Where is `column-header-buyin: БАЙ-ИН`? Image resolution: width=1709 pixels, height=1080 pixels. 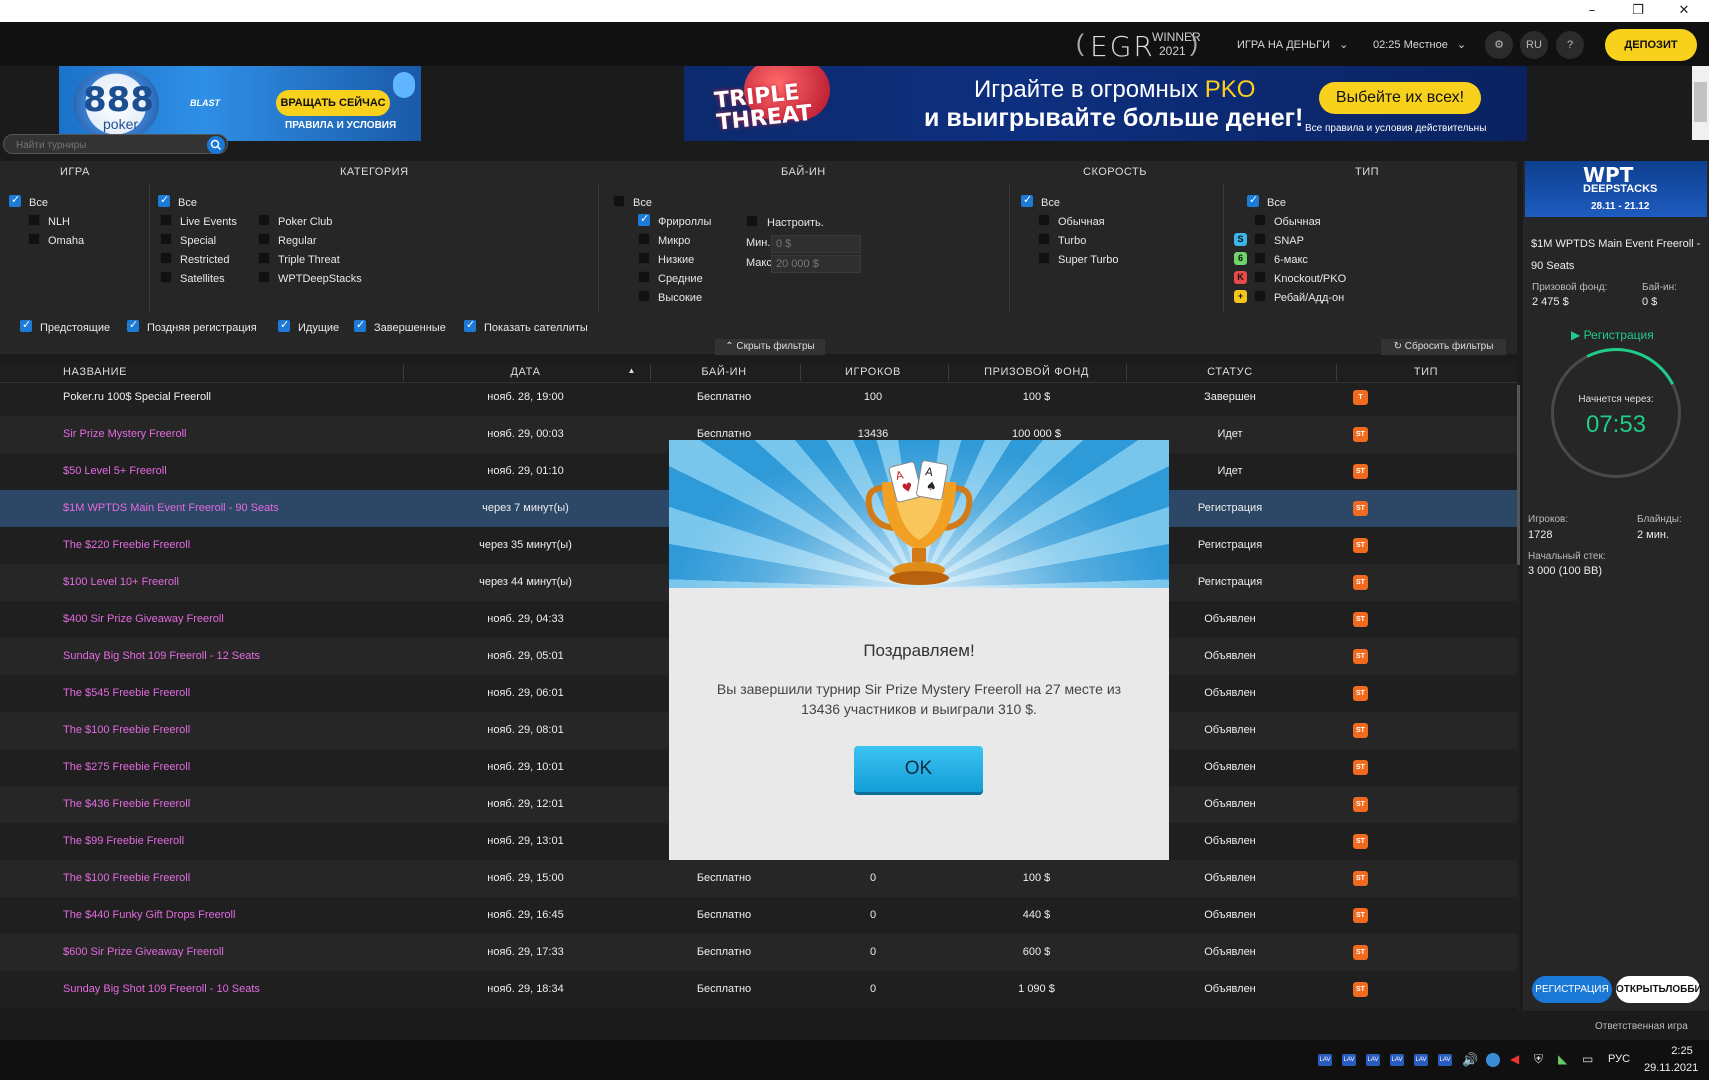 column-header-buyin: БАЙ-ИН is located at coordinates (724, 372).